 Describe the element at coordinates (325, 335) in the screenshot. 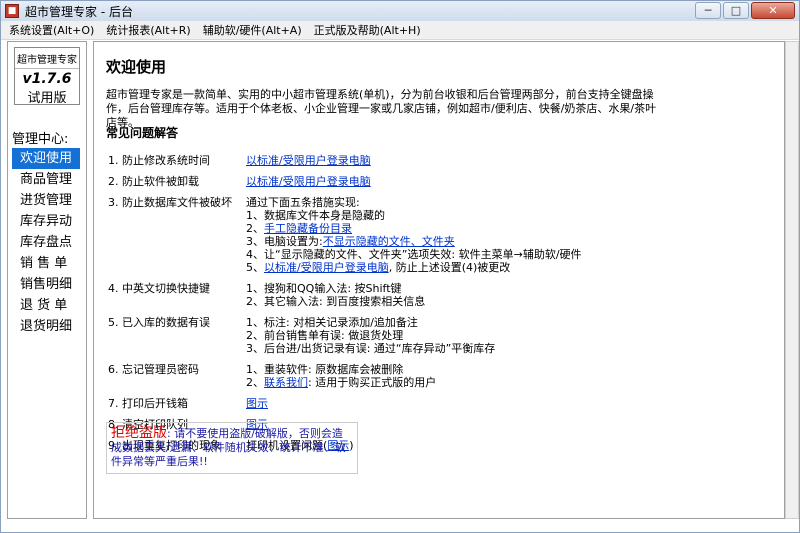

I see `faq-answer-line: 2、前台销售单有误: 做退货处理` at that location.